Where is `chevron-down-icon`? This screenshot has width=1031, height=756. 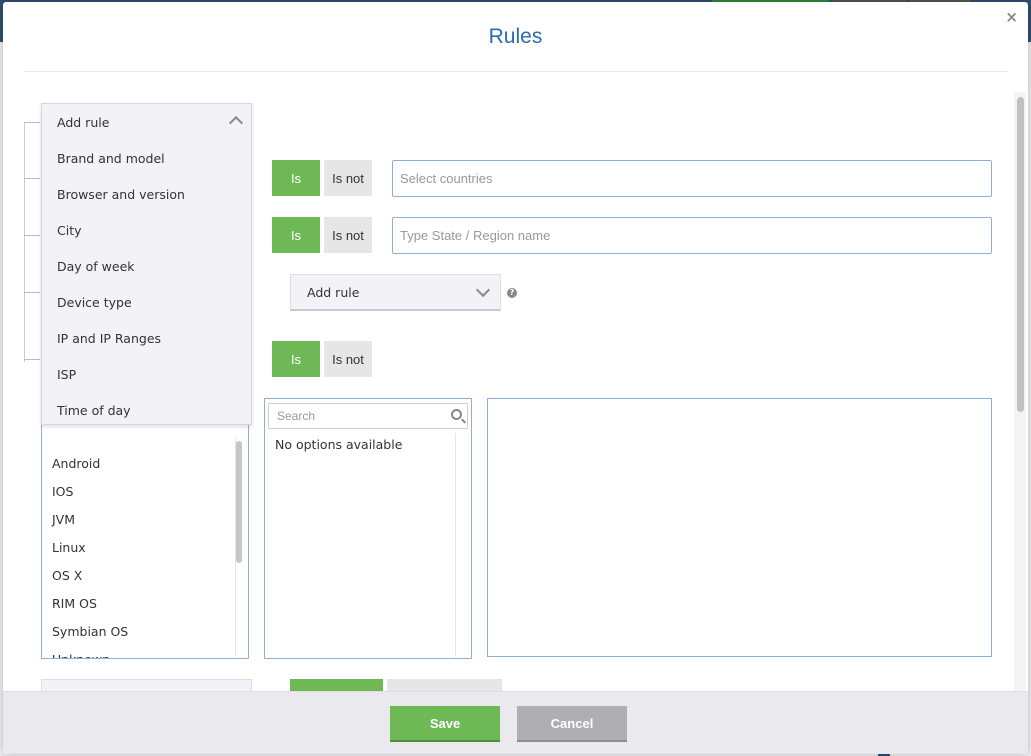
chevron-down-icon is located at coordinates (483, 290).